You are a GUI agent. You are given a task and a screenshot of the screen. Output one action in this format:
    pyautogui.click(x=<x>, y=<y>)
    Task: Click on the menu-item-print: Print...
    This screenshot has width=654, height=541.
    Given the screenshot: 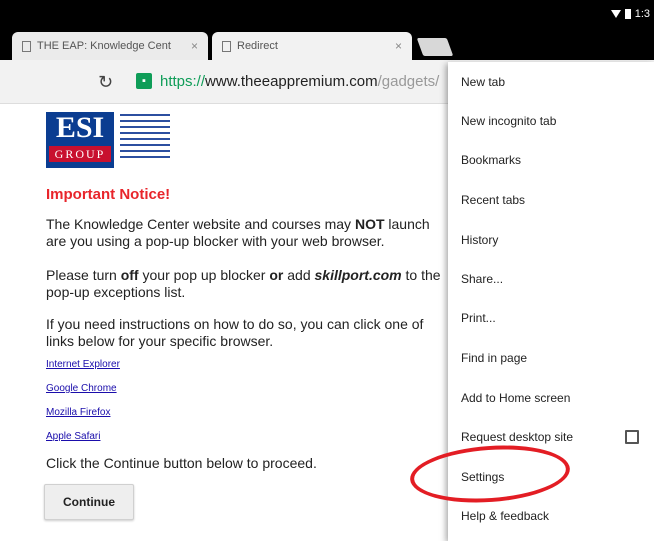 What is the action you would take?
    pyautogui.click(x=478, y=321)
    